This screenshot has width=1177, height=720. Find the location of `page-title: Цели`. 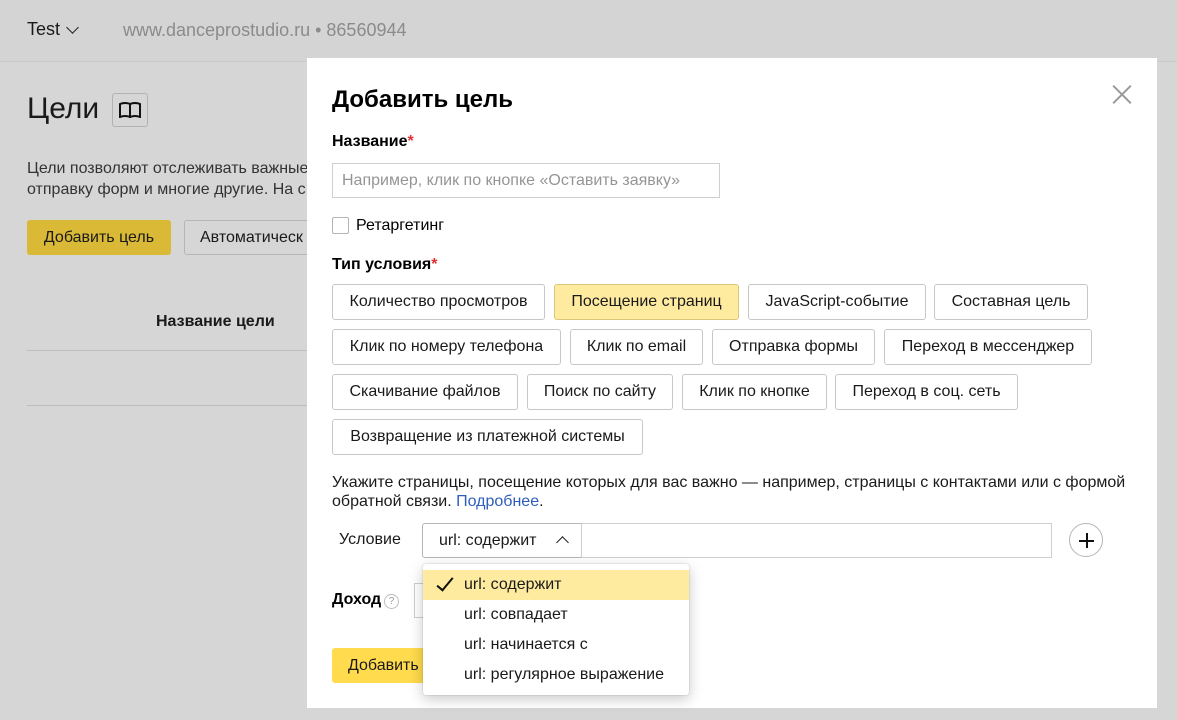

page-title: Цели is located at coordinates (63, 108).